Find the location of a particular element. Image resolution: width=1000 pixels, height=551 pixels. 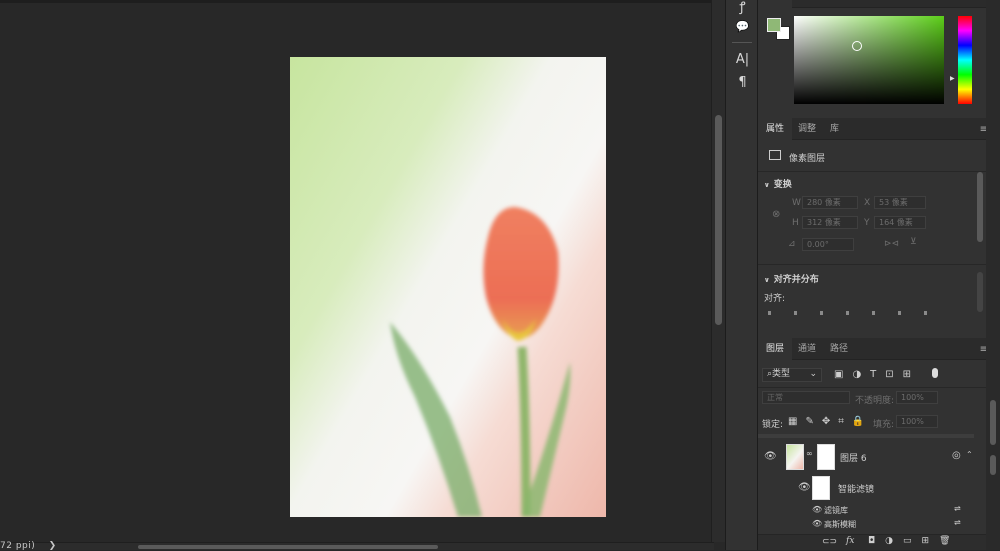

blend-mode-dropdown: 正常 is located at coordinates (806, 397).